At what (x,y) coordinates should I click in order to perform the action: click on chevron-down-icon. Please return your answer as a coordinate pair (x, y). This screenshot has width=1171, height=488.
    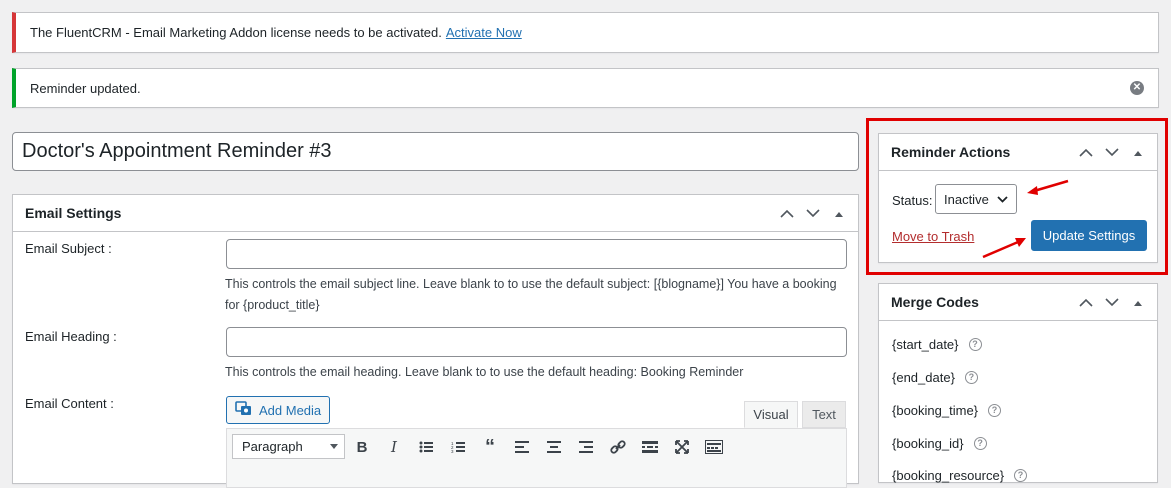
    Looking at the image, I should click on (334, 446).